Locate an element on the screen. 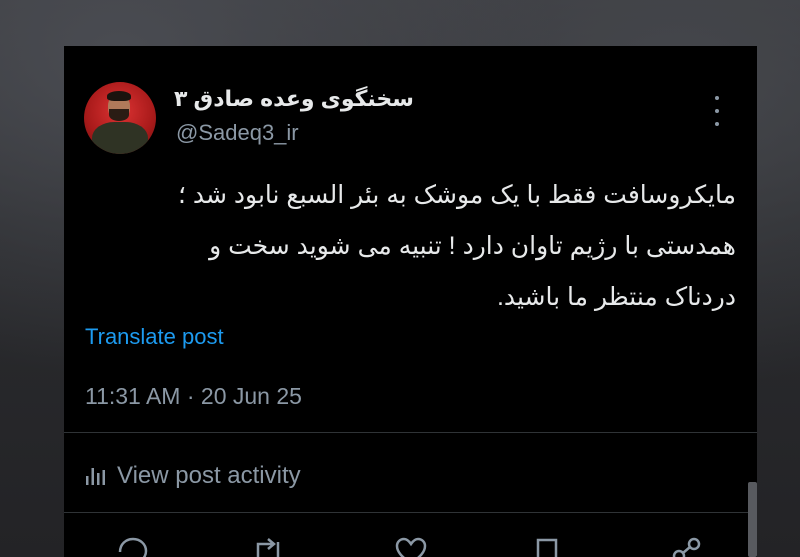 The image size is (800, 557). post-timestamp: 11:31 AM · 20 Jun 25 is located at coordinates (193, 396).